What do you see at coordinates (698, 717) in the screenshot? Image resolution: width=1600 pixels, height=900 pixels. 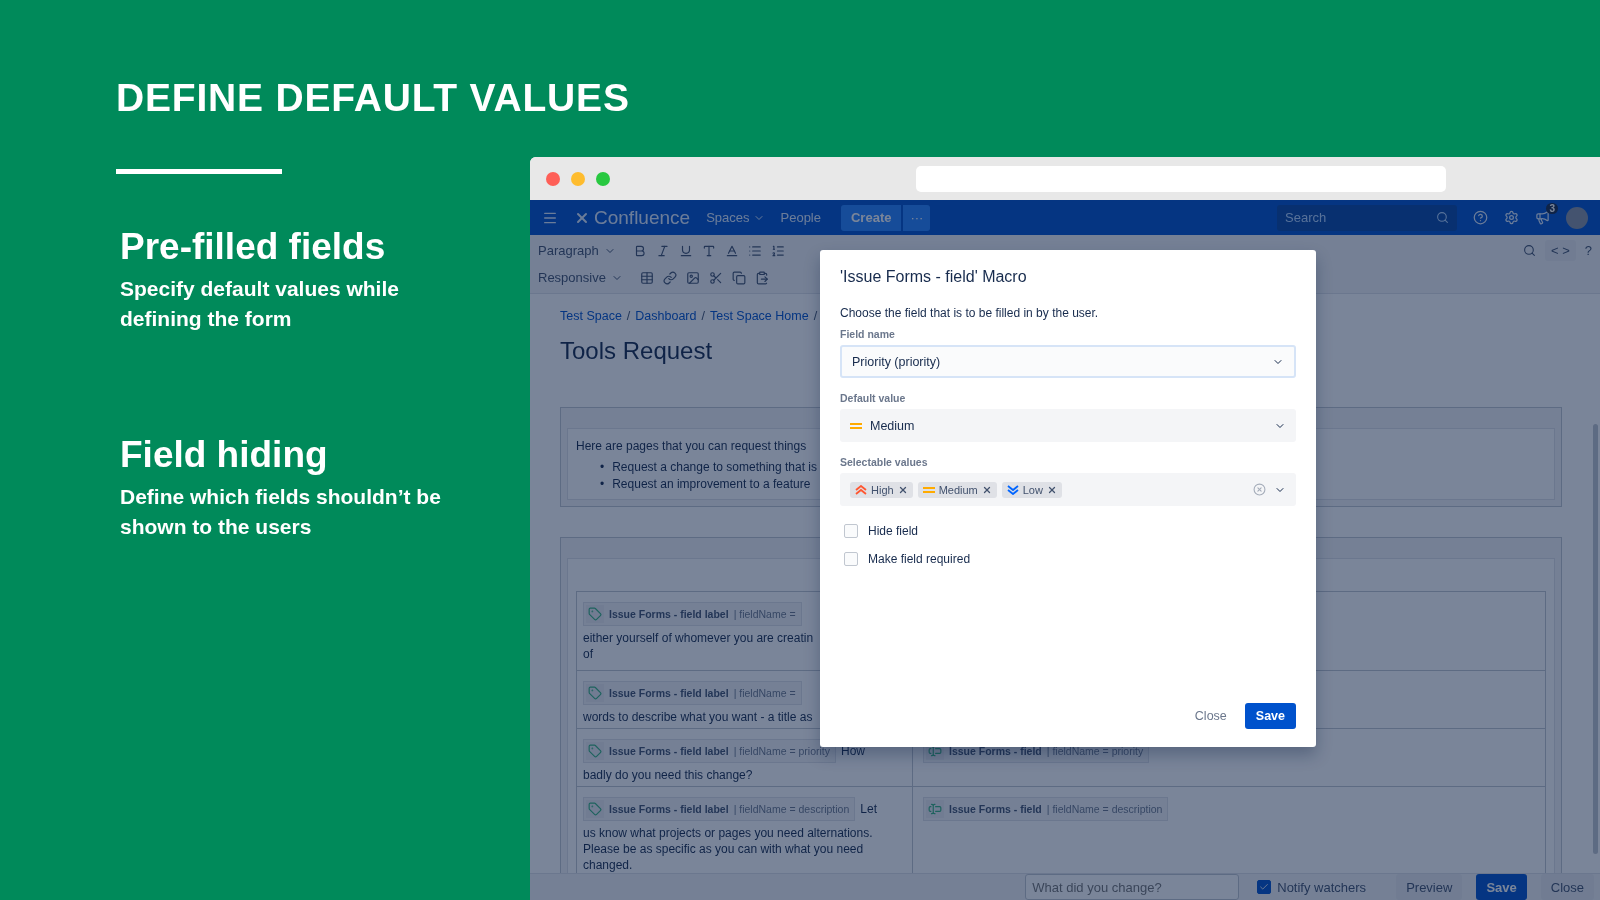 I see `row-text: words to describe what you want - a title as` at bounding box center [698, 717].